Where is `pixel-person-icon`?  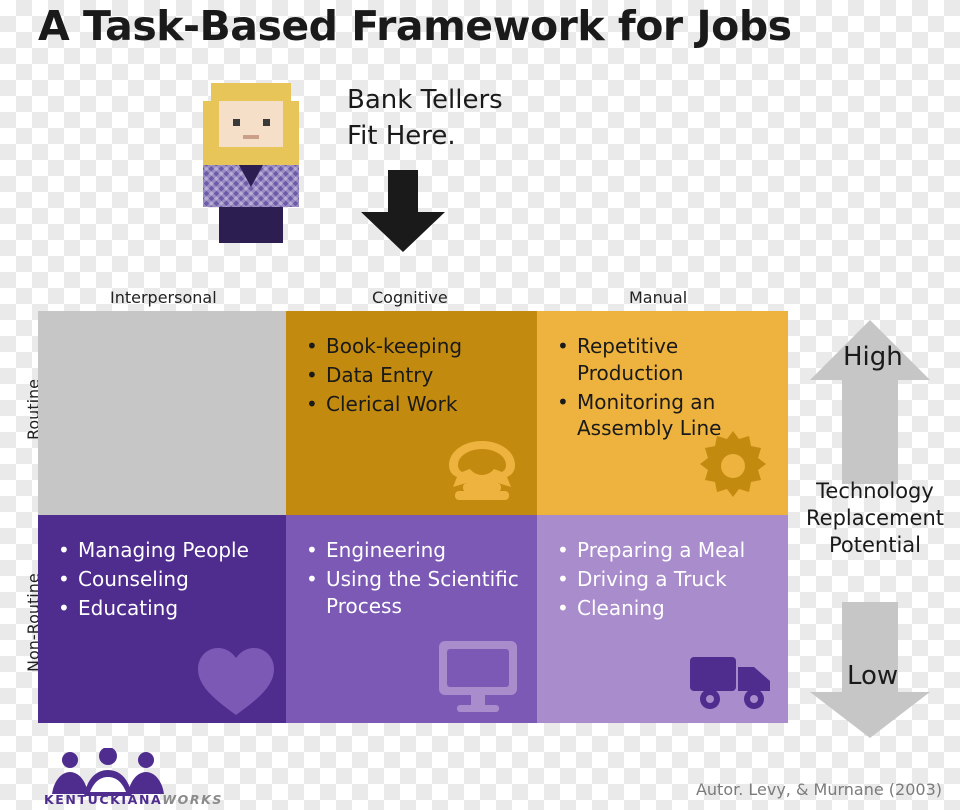 pixel-person-icon is located at coordinates (251, 163).